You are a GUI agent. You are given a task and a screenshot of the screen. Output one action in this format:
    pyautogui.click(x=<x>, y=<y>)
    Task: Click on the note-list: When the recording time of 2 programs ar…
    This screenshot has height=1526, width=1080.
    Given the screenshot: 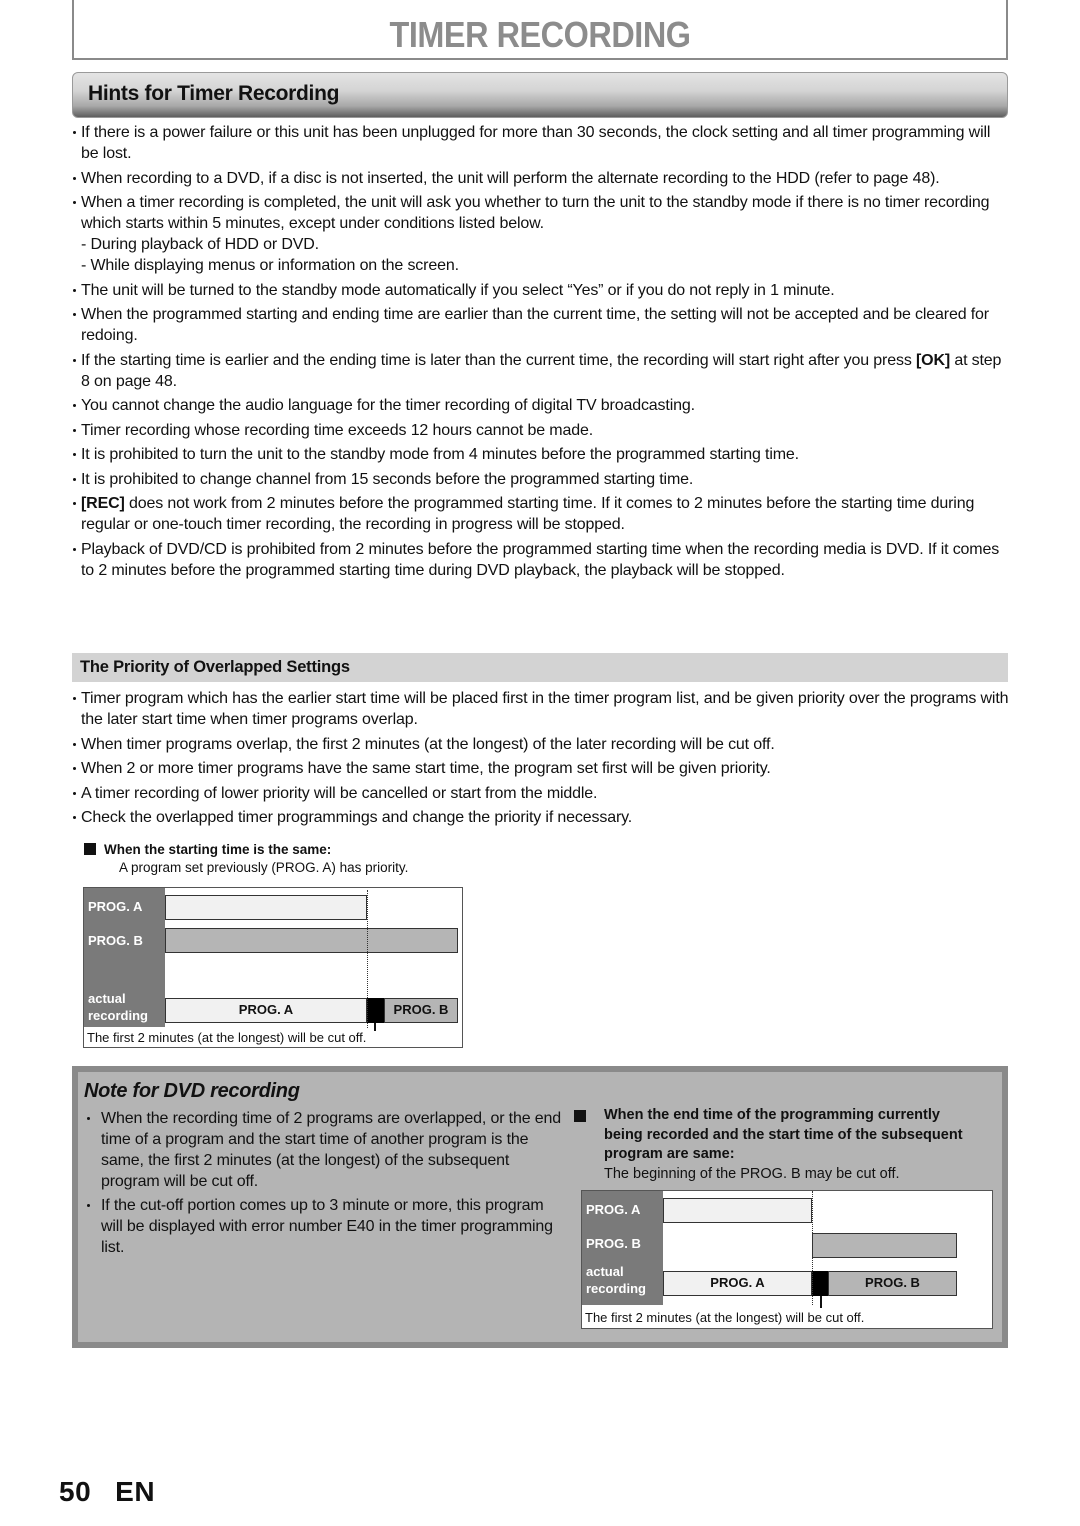 What is the action you would take?
    pyautogui.click(x=324, y=1184)
    